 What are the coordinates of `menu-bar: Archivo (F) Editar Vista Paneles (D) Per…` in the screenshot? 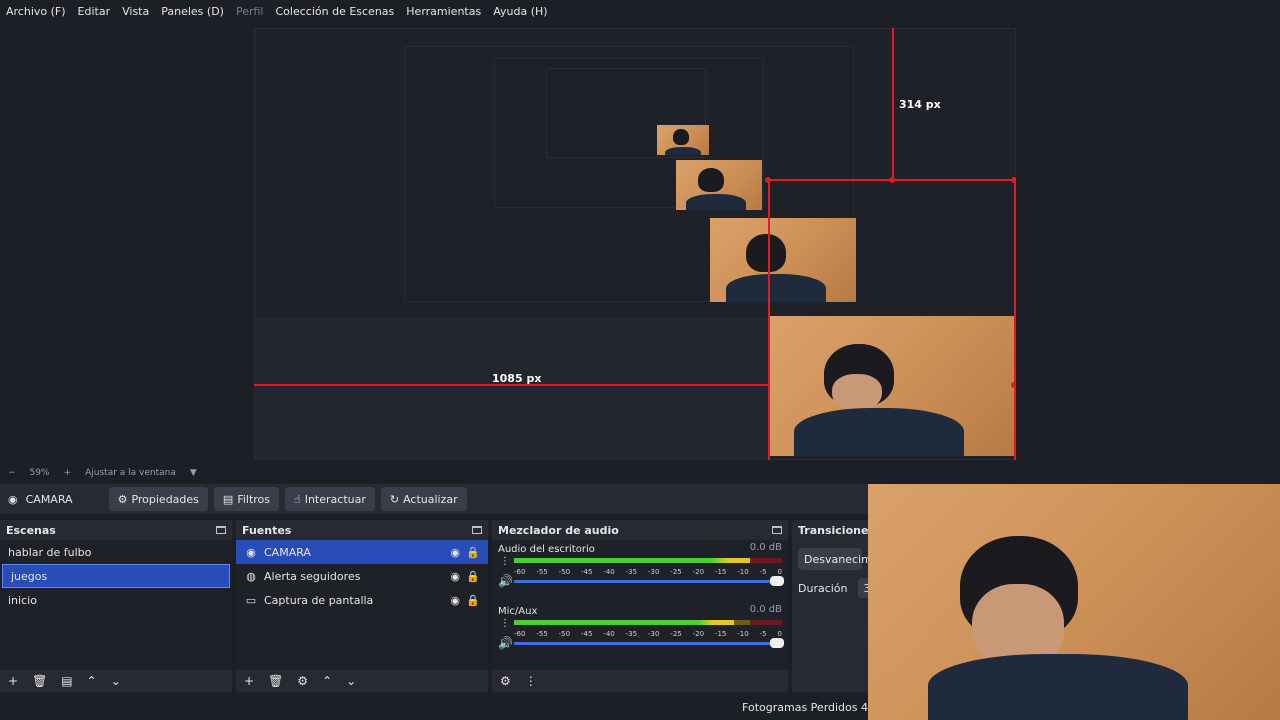 It's located at (640, 11).